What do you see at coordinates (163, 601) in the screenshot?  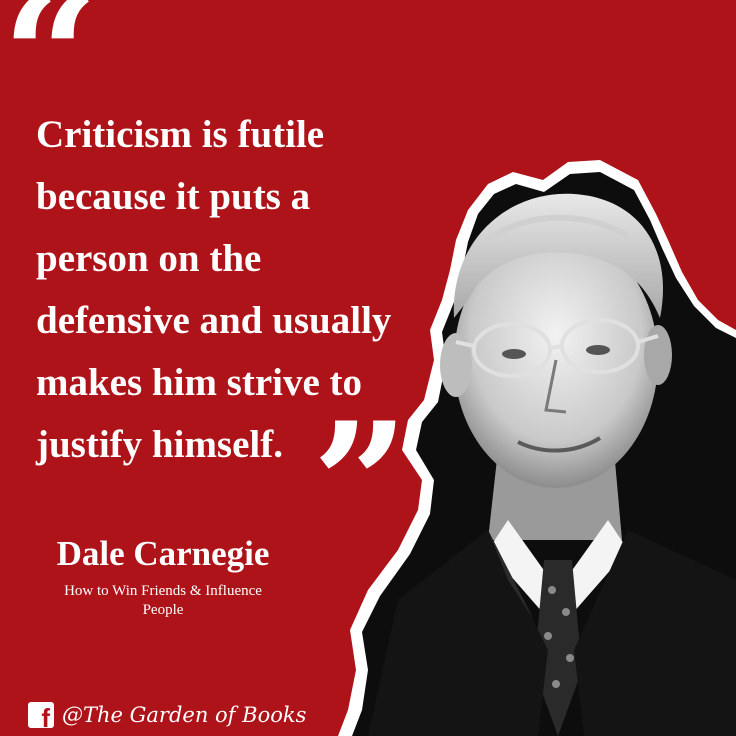 I see `book-title: How to Win Friends & Influence People` at bounding box center [163, 601].